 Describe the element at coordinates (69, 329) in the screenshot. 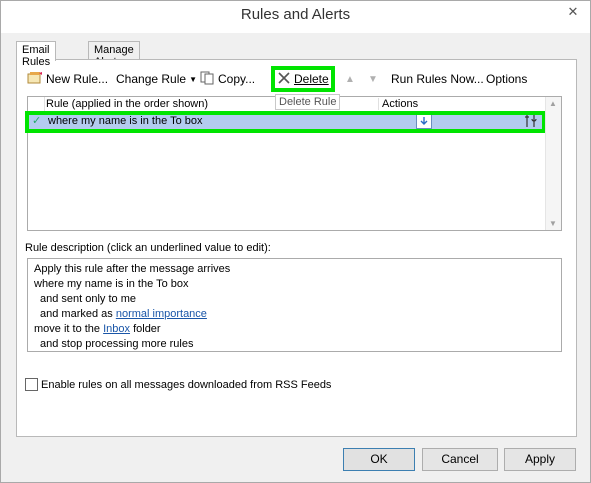

I see `desc-text: move it to the` at that location.